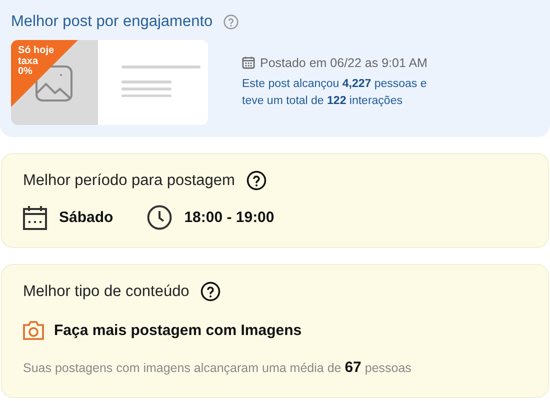 The image size is (550, 401). Describe the element at coordinates (33, 330) in the screenshot. I see `camera-icon` at that location.